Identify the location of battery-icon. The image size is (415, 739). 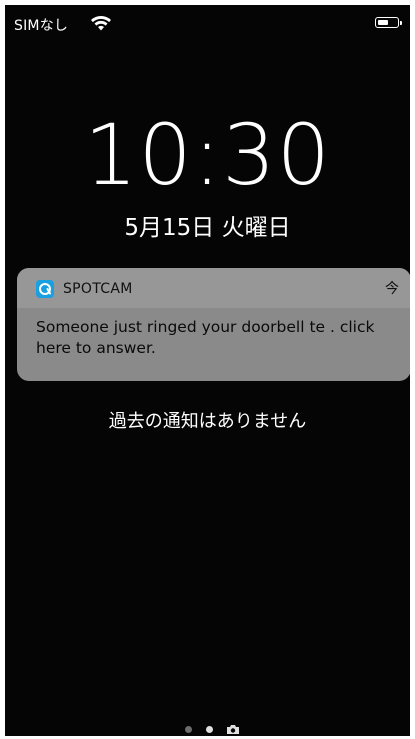
(388, 22).